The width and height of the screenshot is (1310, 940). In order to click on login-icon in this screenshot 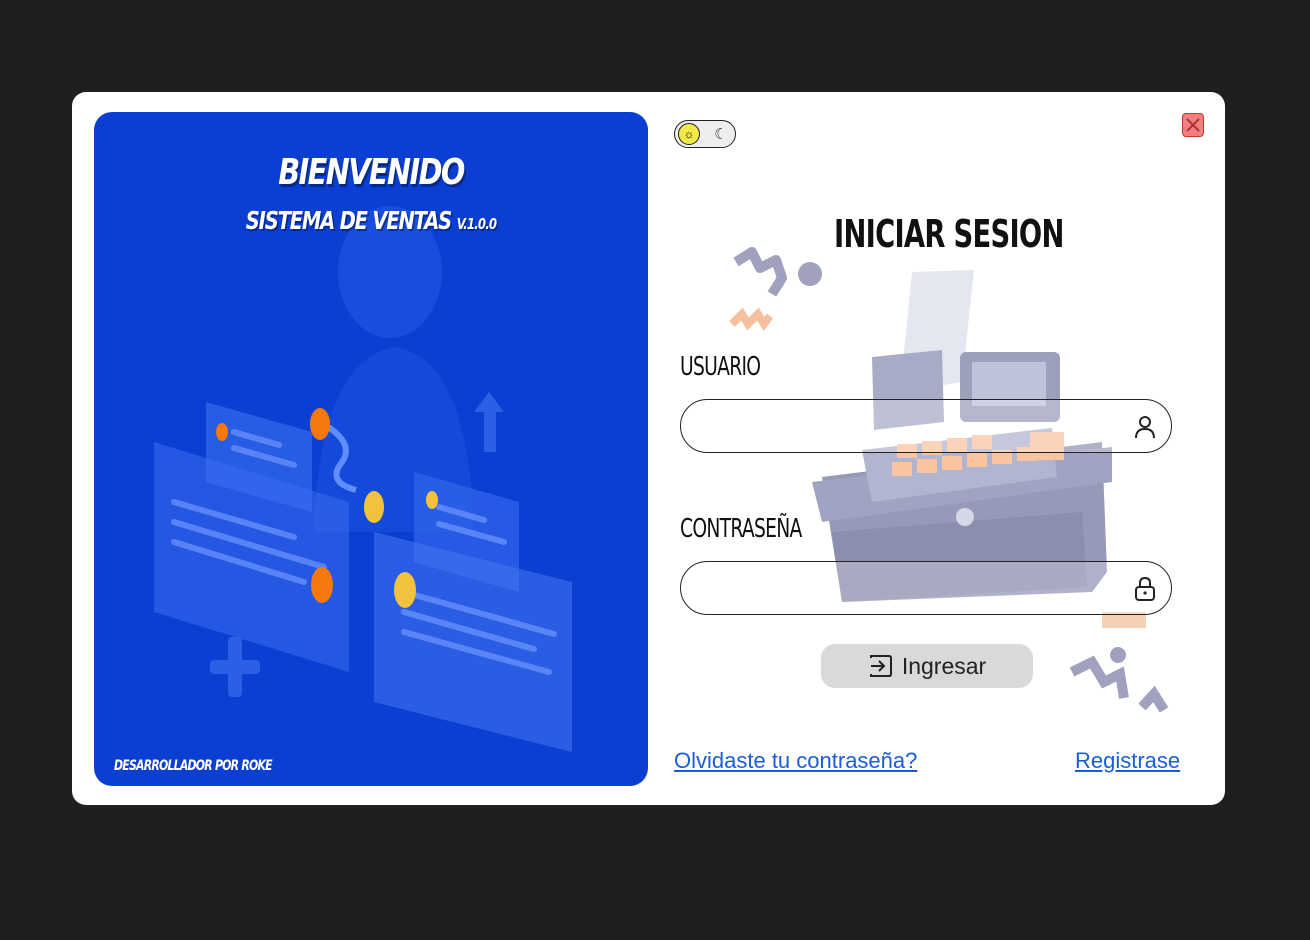, I will do `click(880, 666)`.